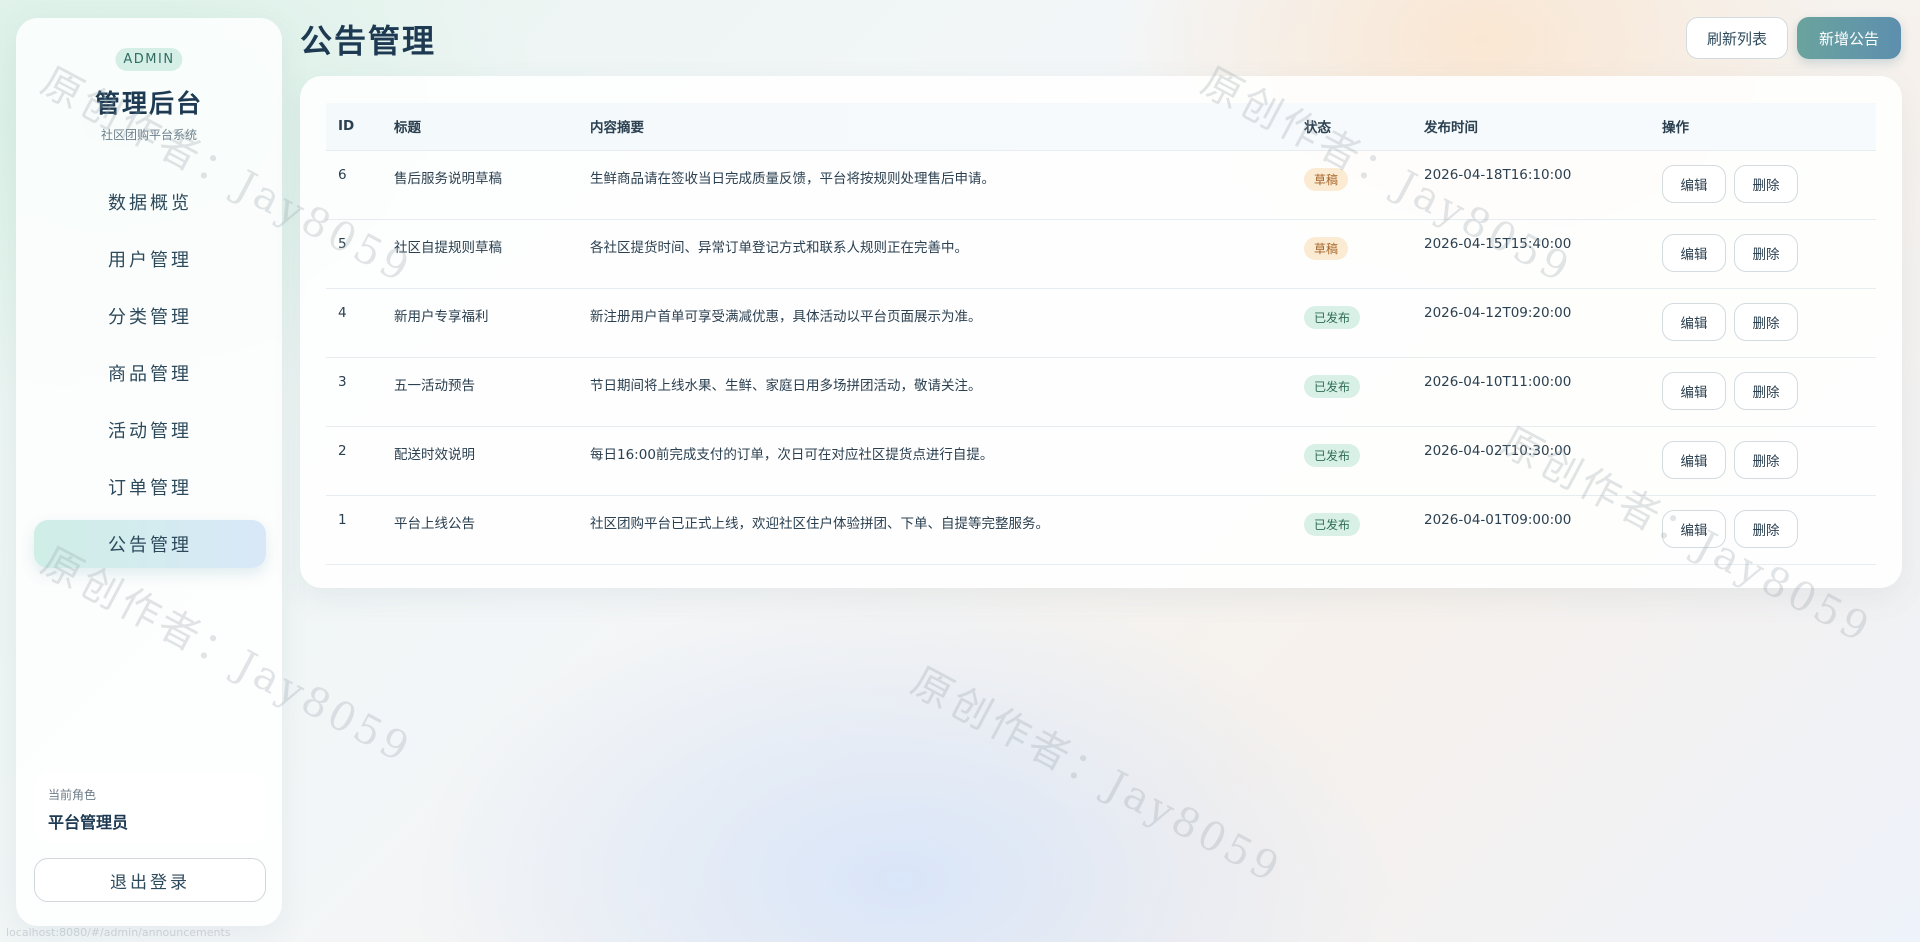  Describe the element at coordinates (150, 880) in the screenshot. I see `logout-button: 退出登录` at that location.